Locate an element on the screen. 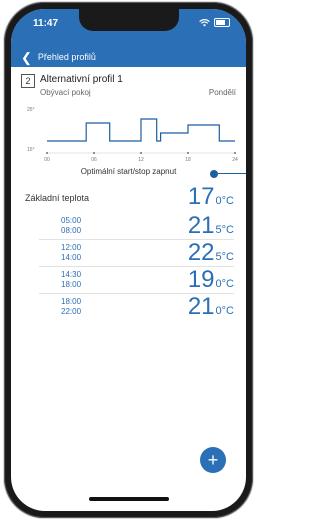 This screenshot has height=522, width=320. schedule-chart: 25° 15° 00 06 12 18 24 is located at coordinates (132, 135).